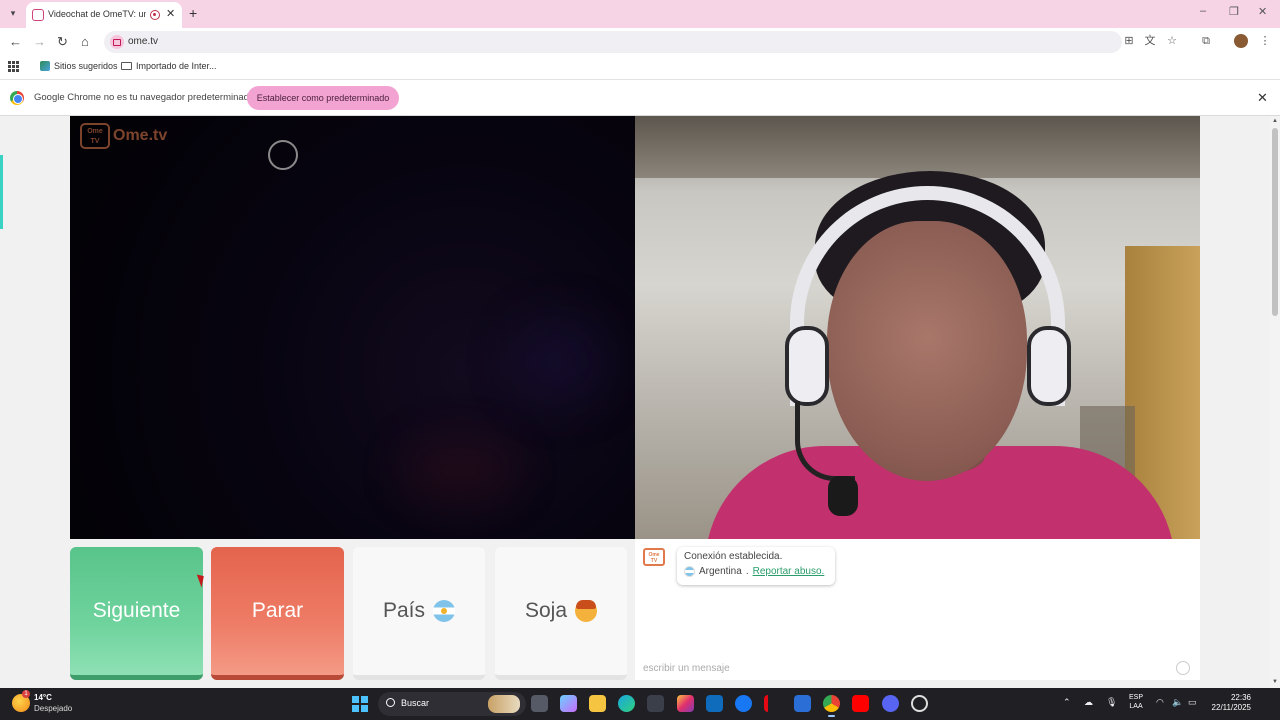 This screenshot has height=720, width=1280. What do you see at coordinates (415, 703) in the screenshot?
I see `search-label: Buscar` at bounding box center [415, 703].